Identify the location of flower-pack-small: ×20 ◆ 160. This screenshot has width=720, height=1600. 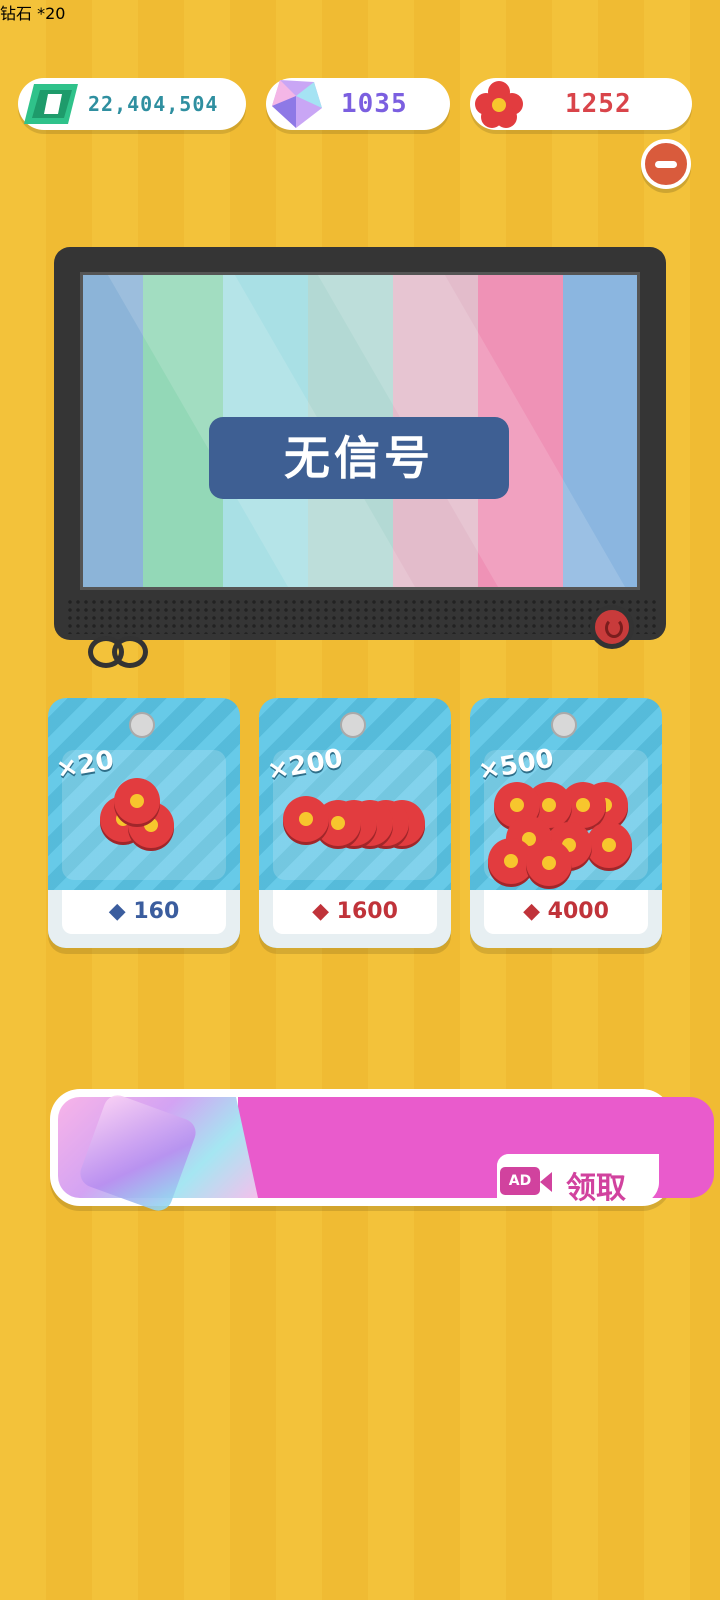
(144, 823).